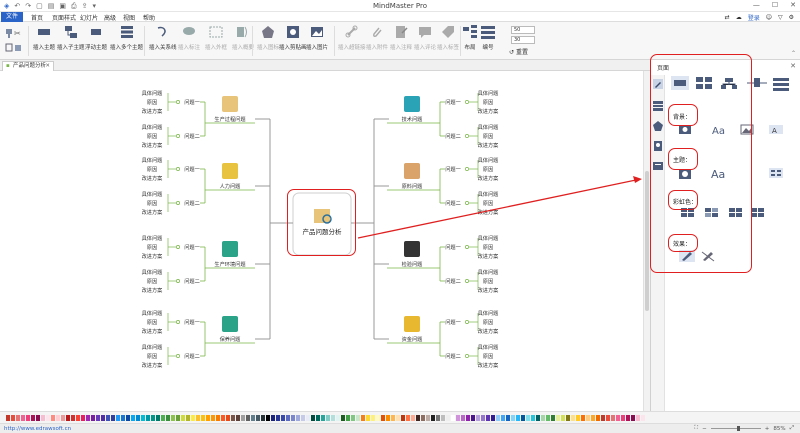 The height and width of the screenshot is (433, 800). What do you see at coordinates (793, 5) in the screenshot?
I see `close-button: ✕` at bounding box center [793, 5].